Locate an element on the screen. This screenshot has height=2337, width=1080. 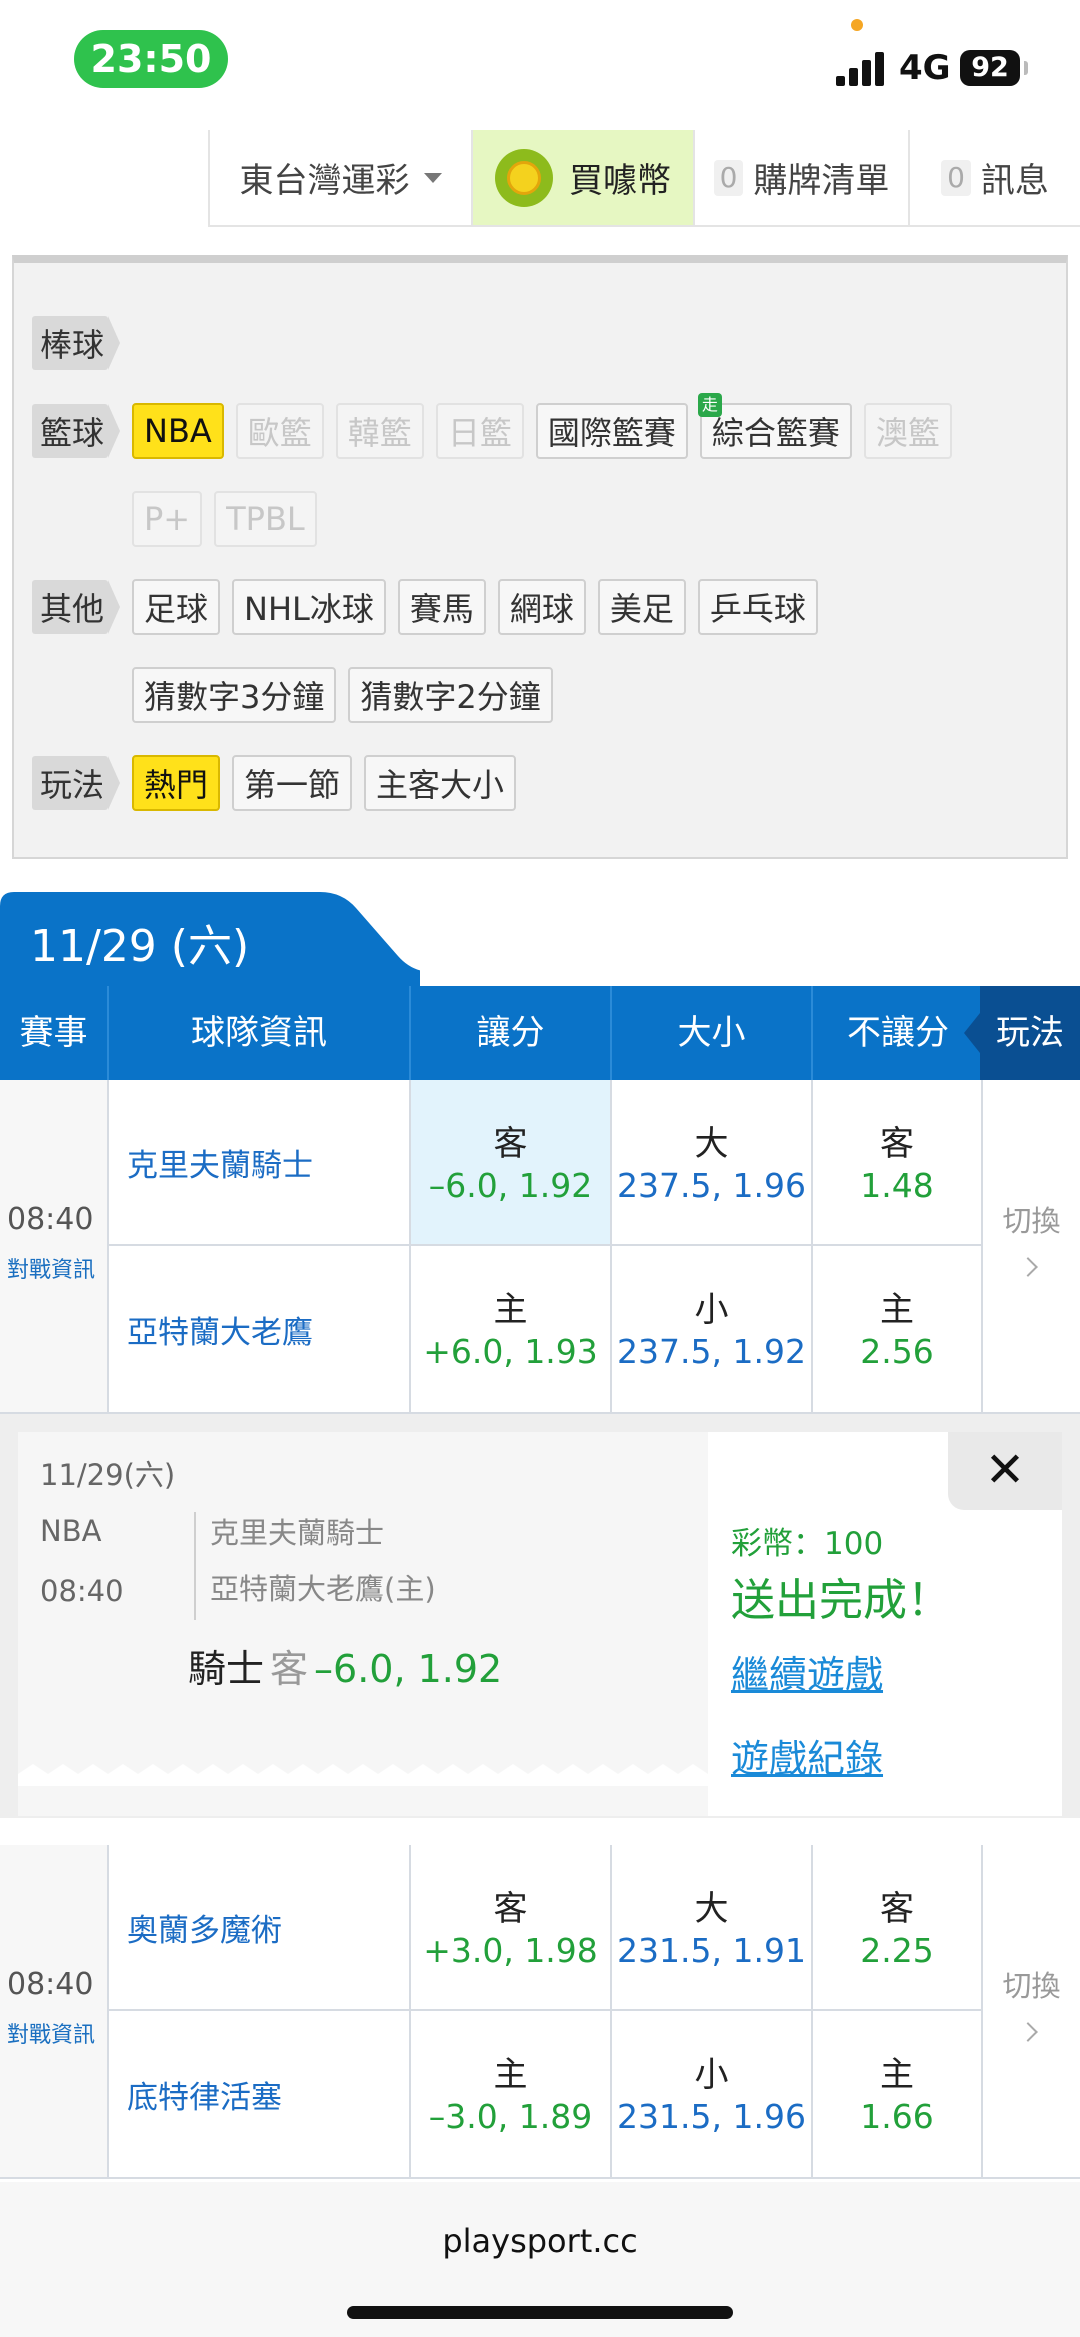
network-type: 4G is located at coordinates (925, 68).